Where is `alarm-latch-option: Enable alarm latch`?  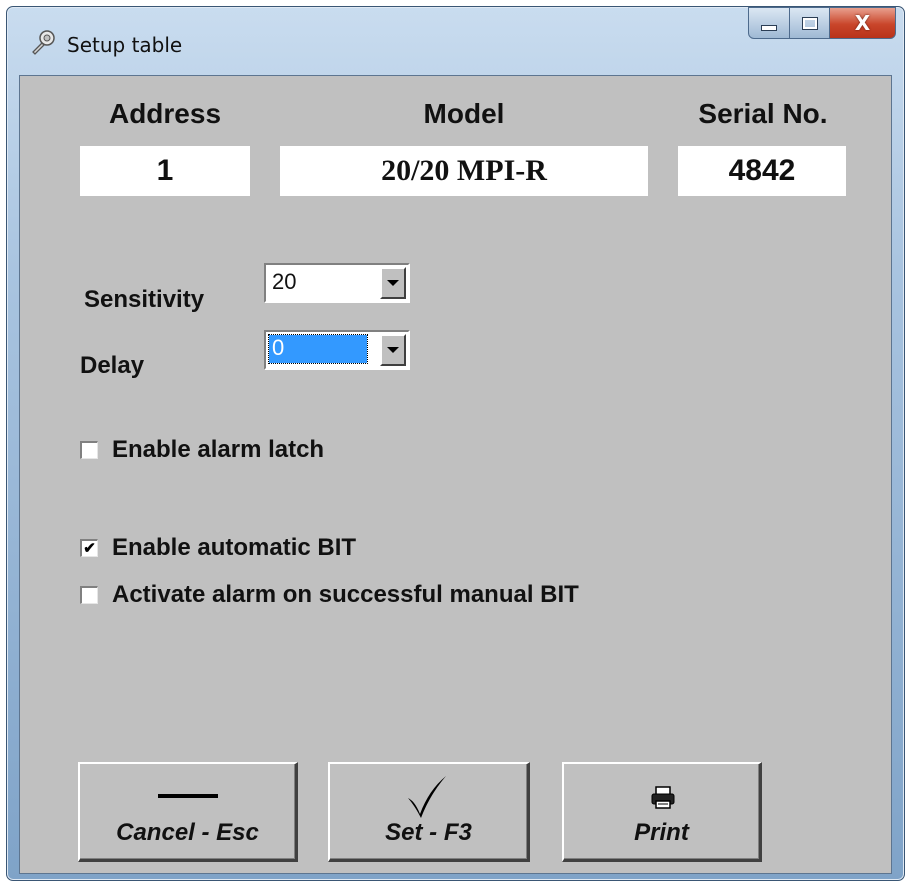 alarm-latch-option: Enable alarm latch is located at coordinates (202, 450).